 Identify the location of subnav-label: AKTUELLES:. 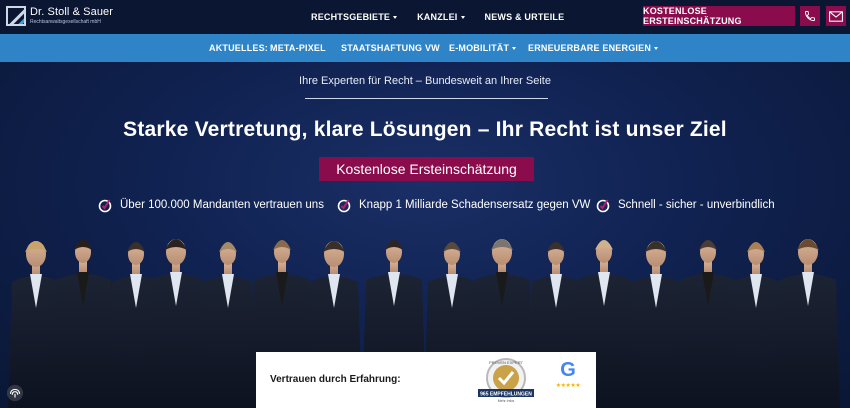
(238, 48).